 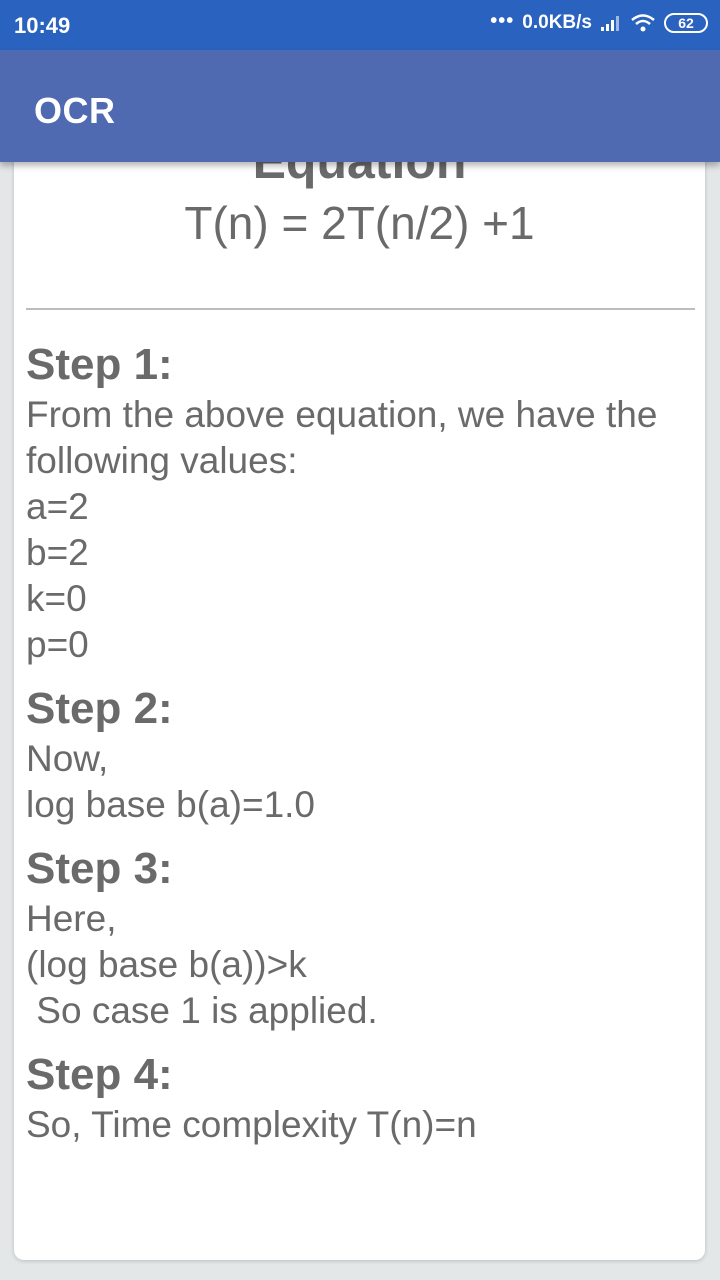 What do you see at coordinates (57, 644) in the screenshot?
I see `step-line: p=0` at bounding box center [57, 644].